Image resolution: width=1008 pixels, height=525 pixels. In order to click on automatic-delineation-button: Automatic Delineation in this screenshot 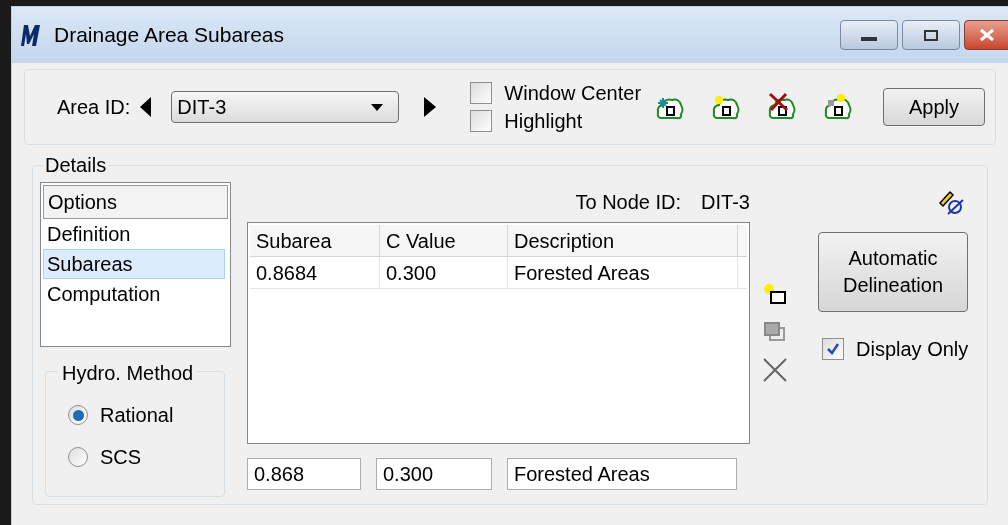, I will do `click(893, 272)`.